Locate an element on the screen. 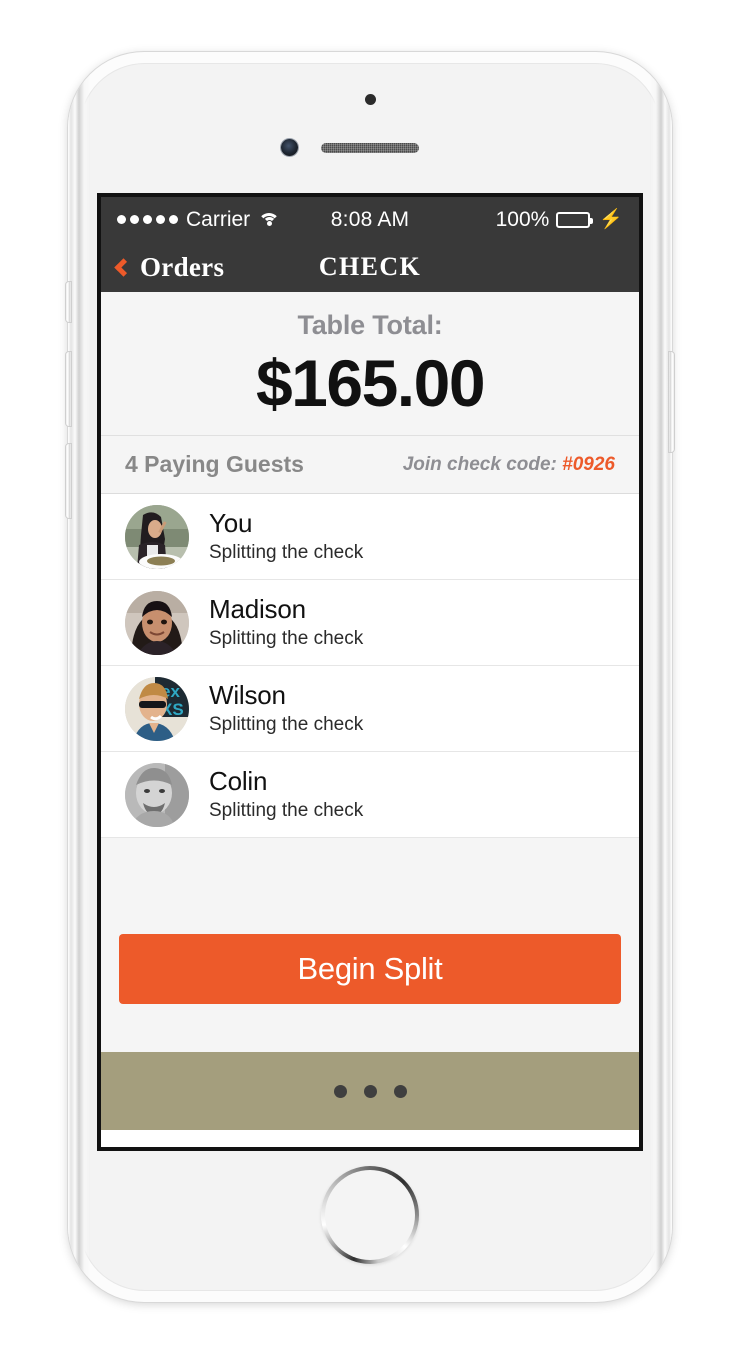 Image resolution: width=740 pixels, height=1354 pixels. back-button: Orders is located at coordinates (169, 267).